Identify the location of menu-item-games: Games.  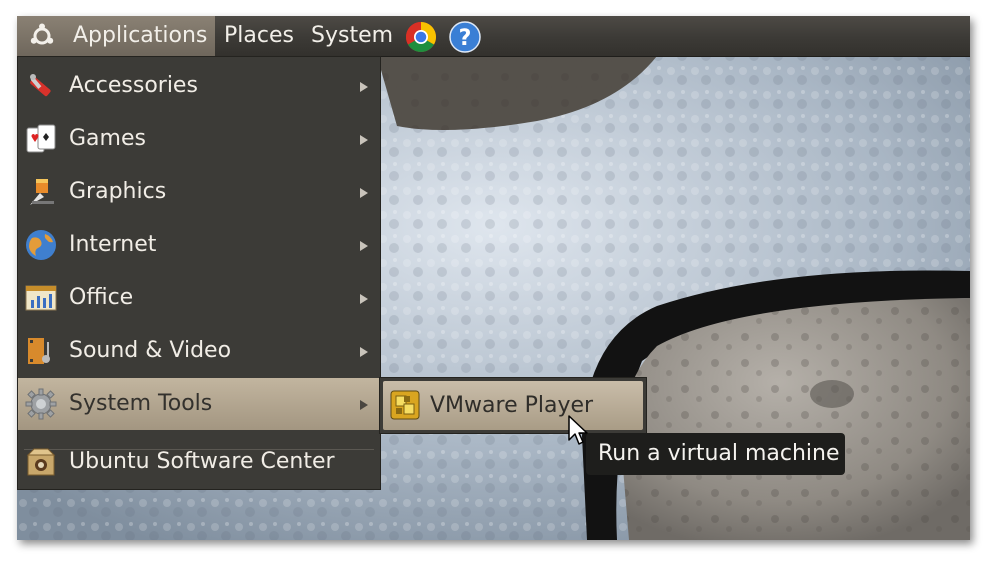
(199, 139).